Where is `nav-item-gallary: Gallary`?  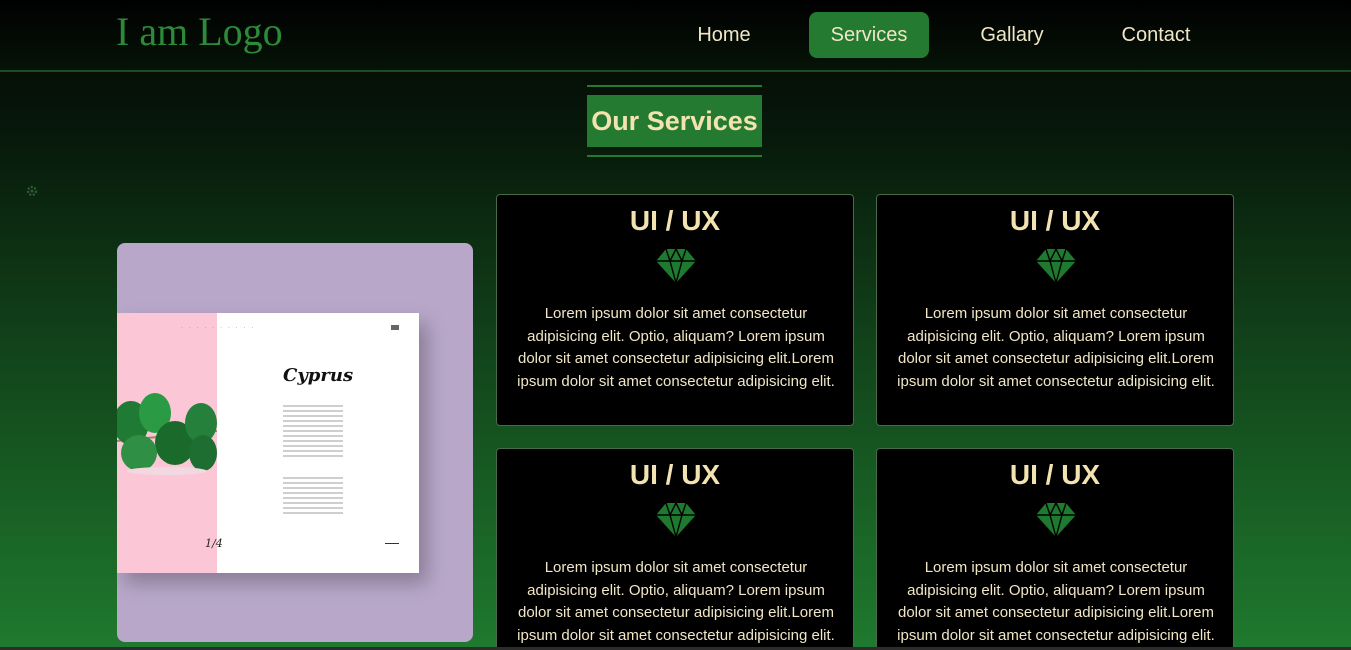 nav-item-gallary: Gallary is located at coordinates (1012, 35).